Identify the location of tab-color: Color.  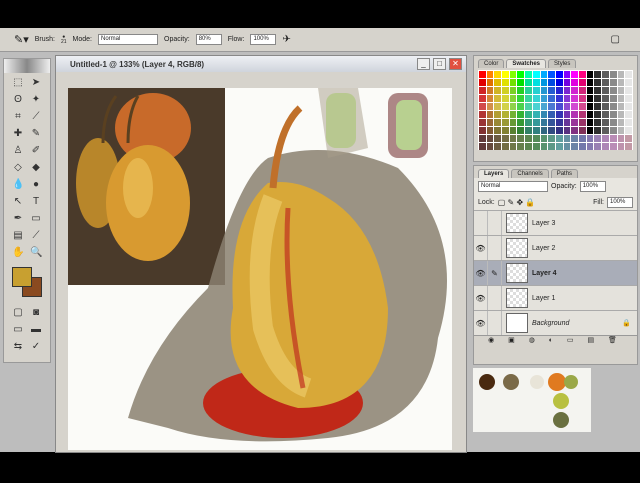
(491, 63).